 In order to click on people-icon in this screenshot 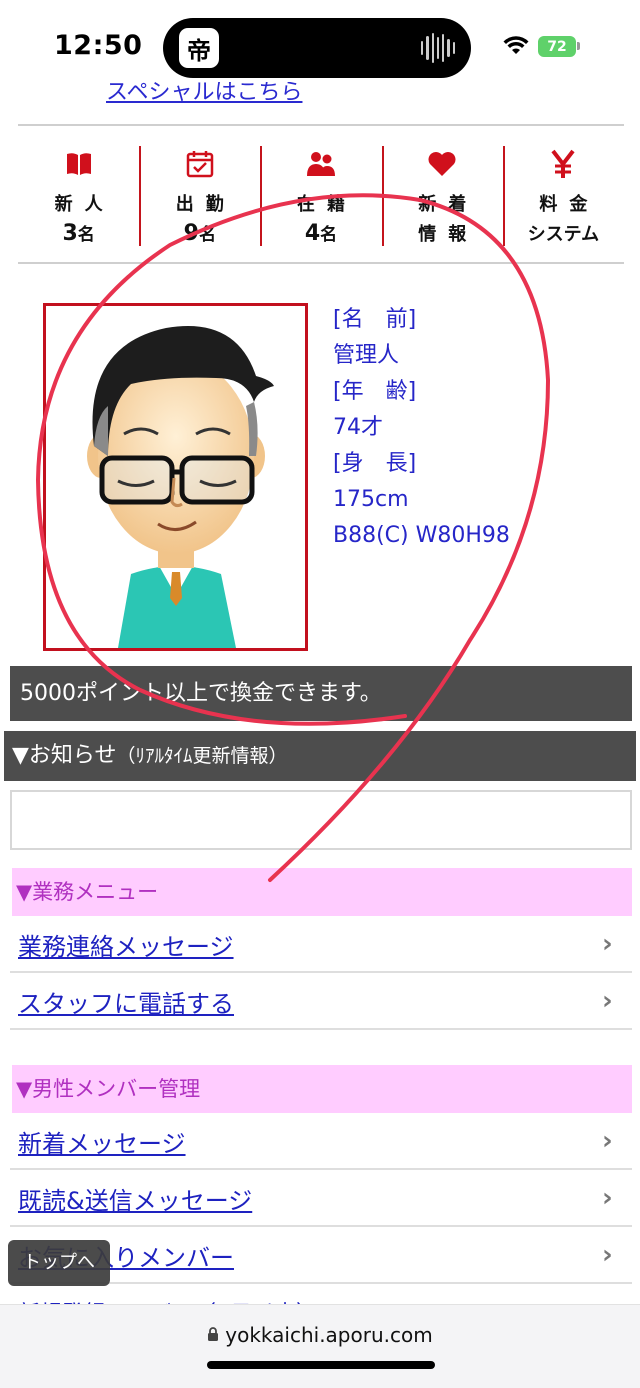, I will do `click(321, 164)`.